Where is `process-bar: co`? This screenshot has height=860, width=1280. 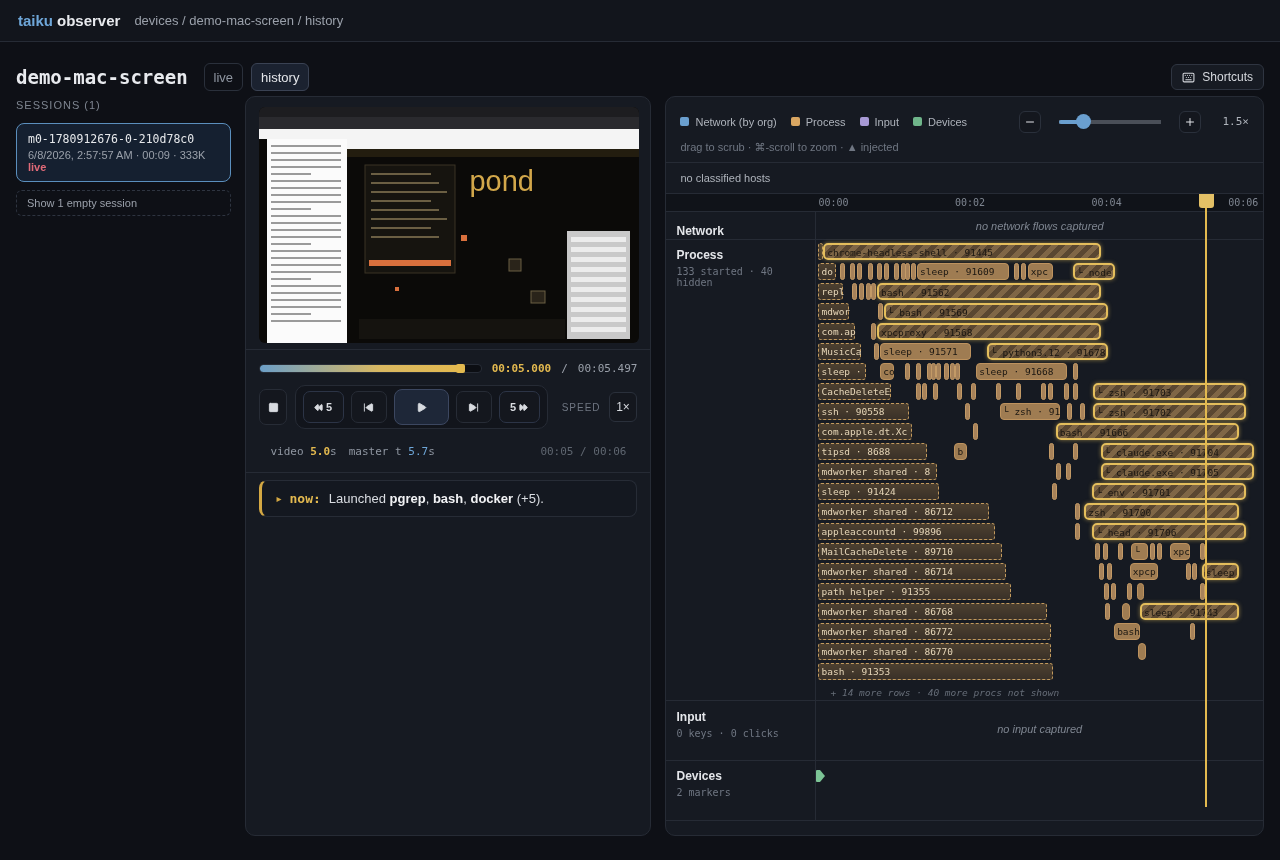 process-bar: co is located at coordinates (887, 371).